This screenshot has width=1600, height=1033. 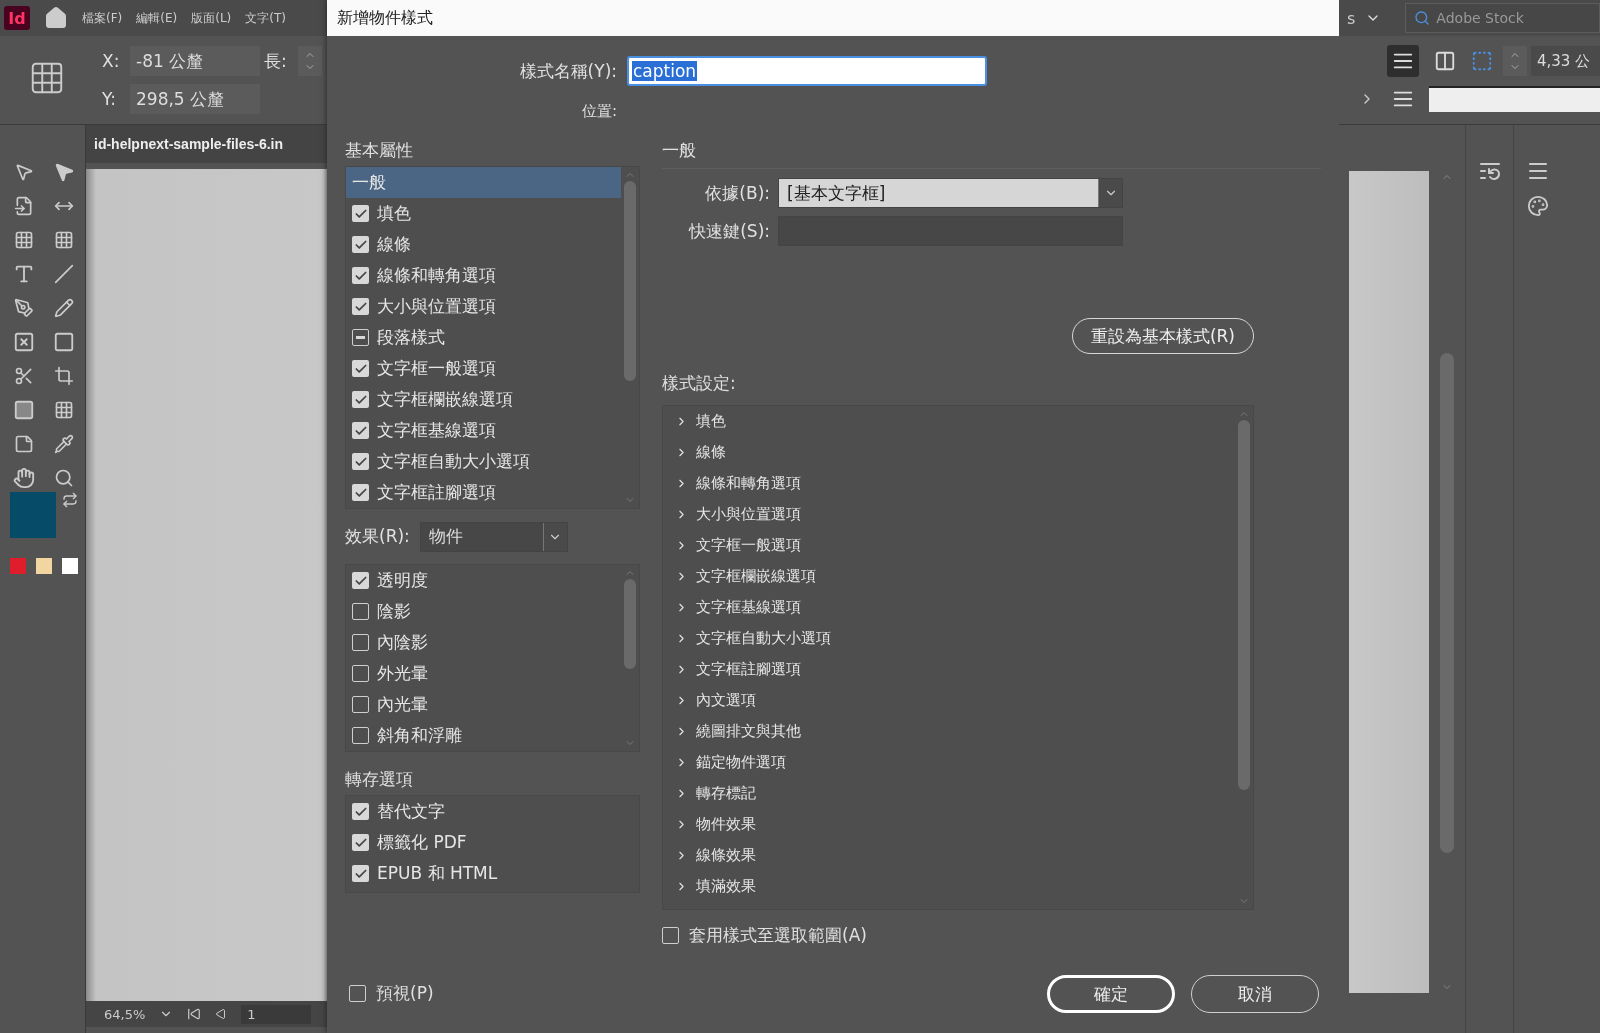 I want to click on tree-item: 線條, so click(x=949, y=452).